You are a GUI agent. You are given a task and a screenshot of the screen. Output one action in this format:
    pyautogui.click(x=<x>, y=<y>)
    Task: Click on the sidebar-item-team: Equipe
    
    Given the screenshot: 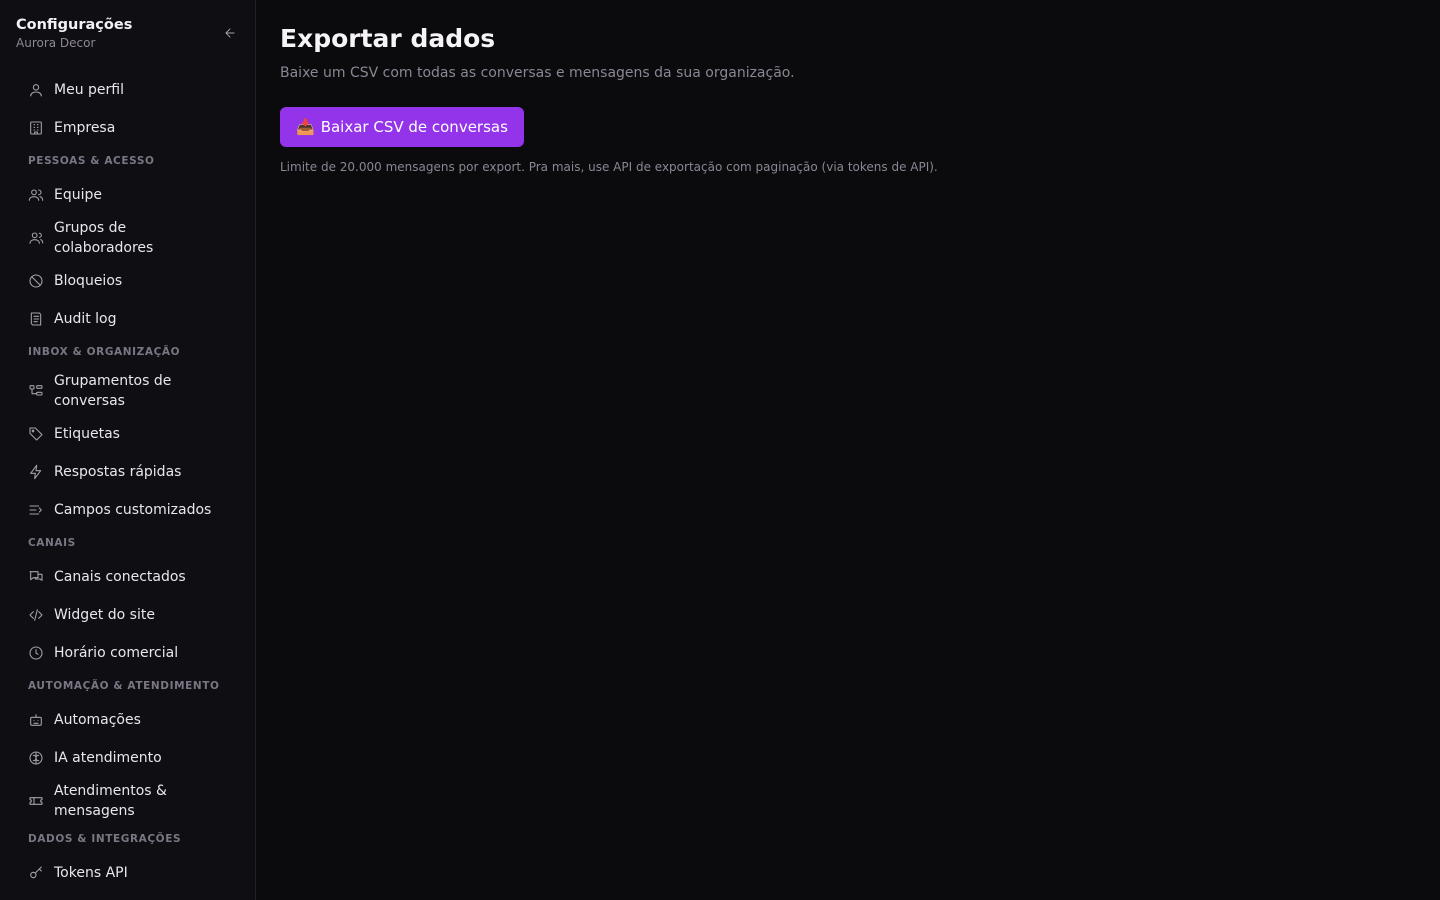 What is the action you would take?
    pyautogui.click(x=127, y=195)
    